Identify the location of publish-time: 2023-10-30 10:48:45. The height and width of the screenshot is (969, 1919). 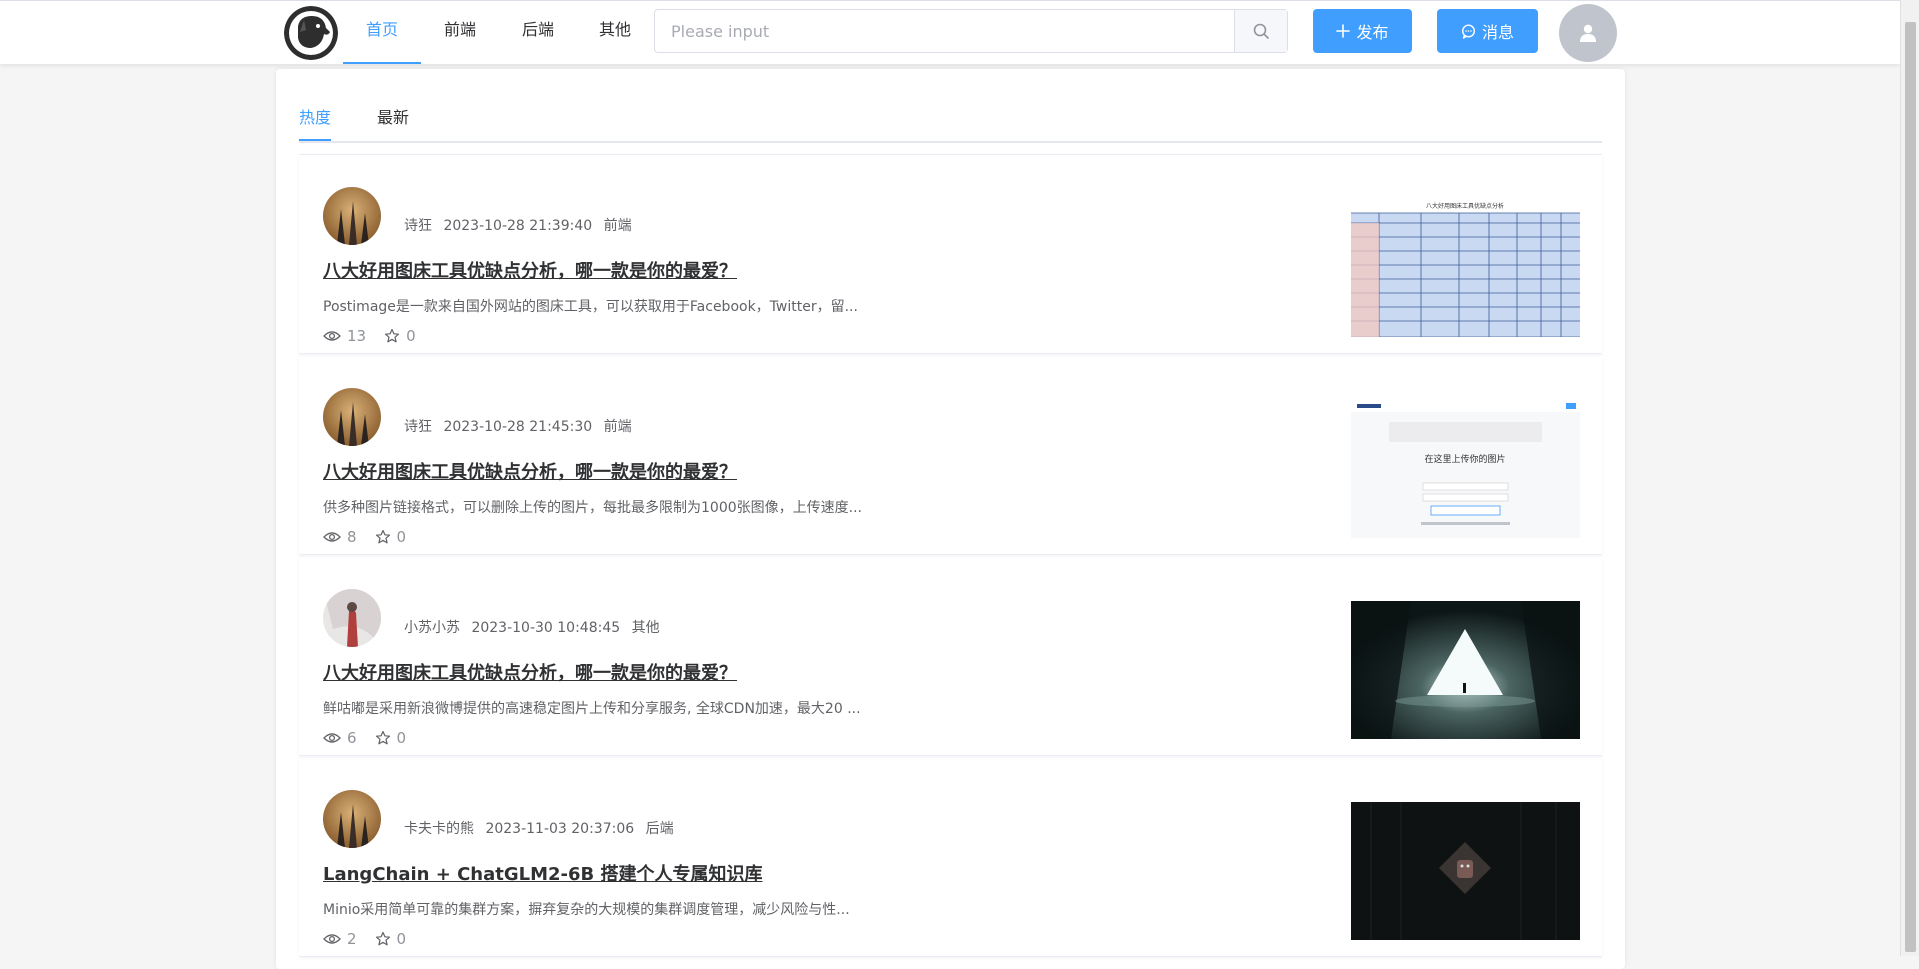
(546, 628).